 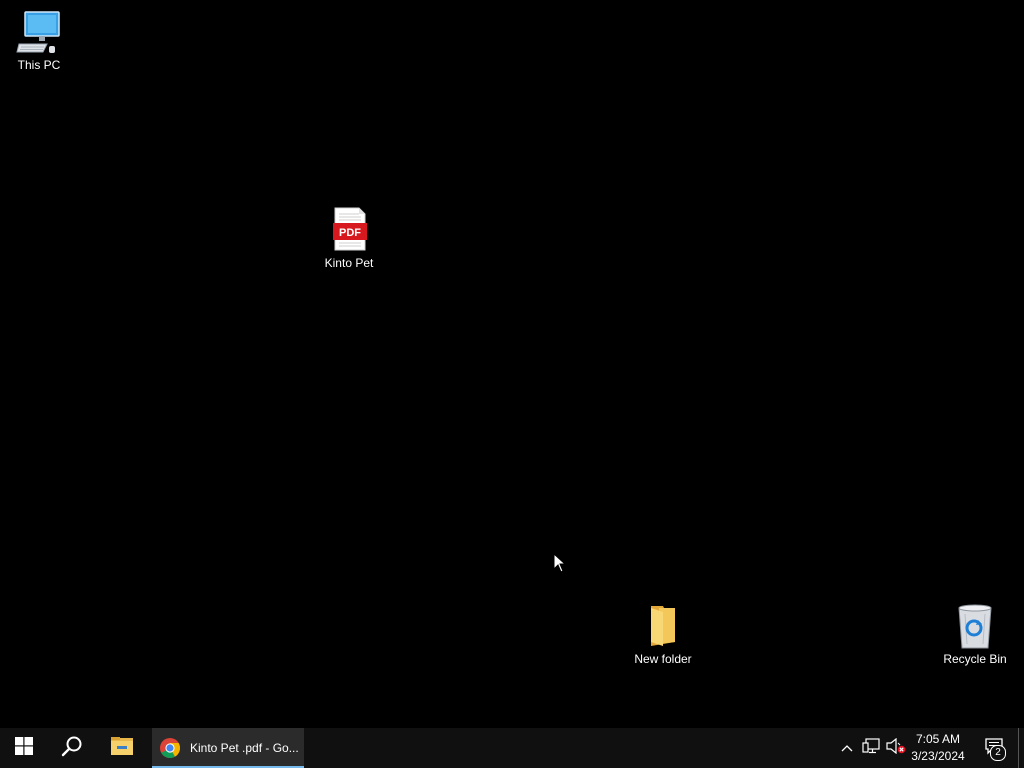 I want to click on desktop-icon-label: Recycle Bin, so click(x=975, y=659).